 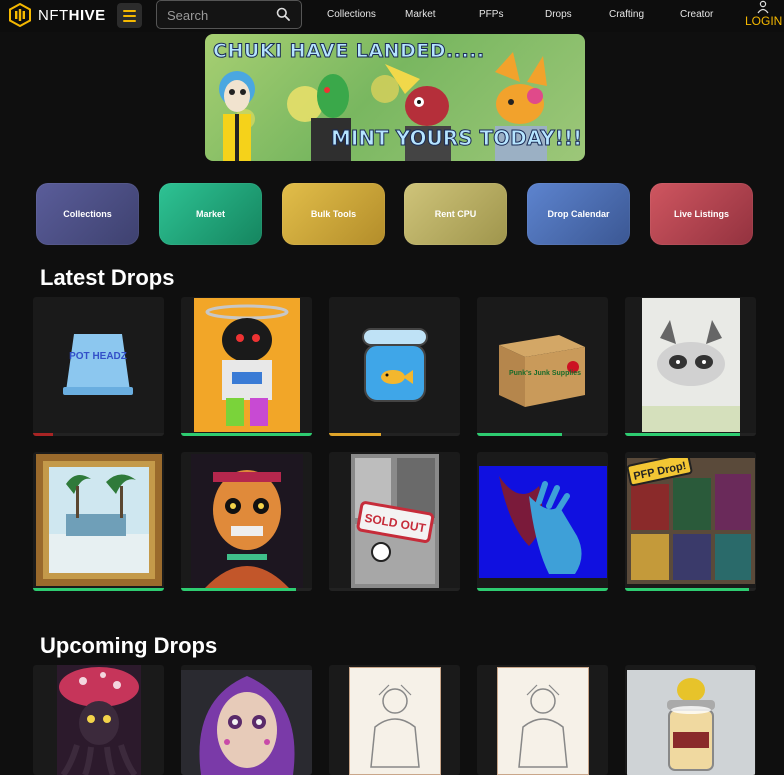 What do you see at coordinates (218, 15) in the screenshot?
I see `search-input` at bounding box center [218, 15].